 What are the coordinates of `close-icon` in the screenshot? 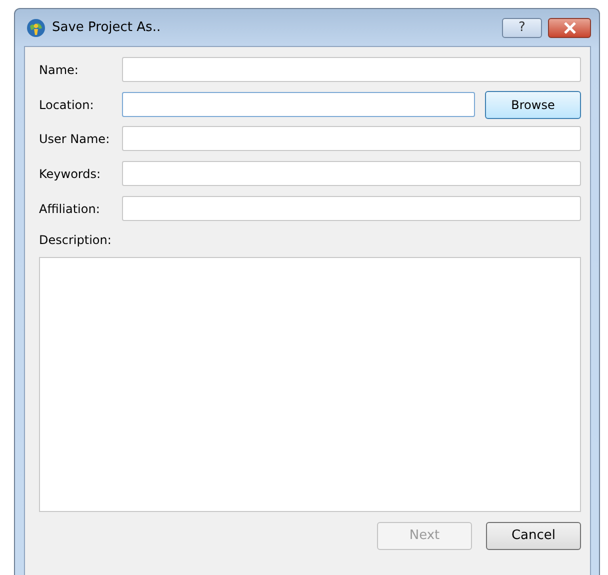 It's located at (569, 28).